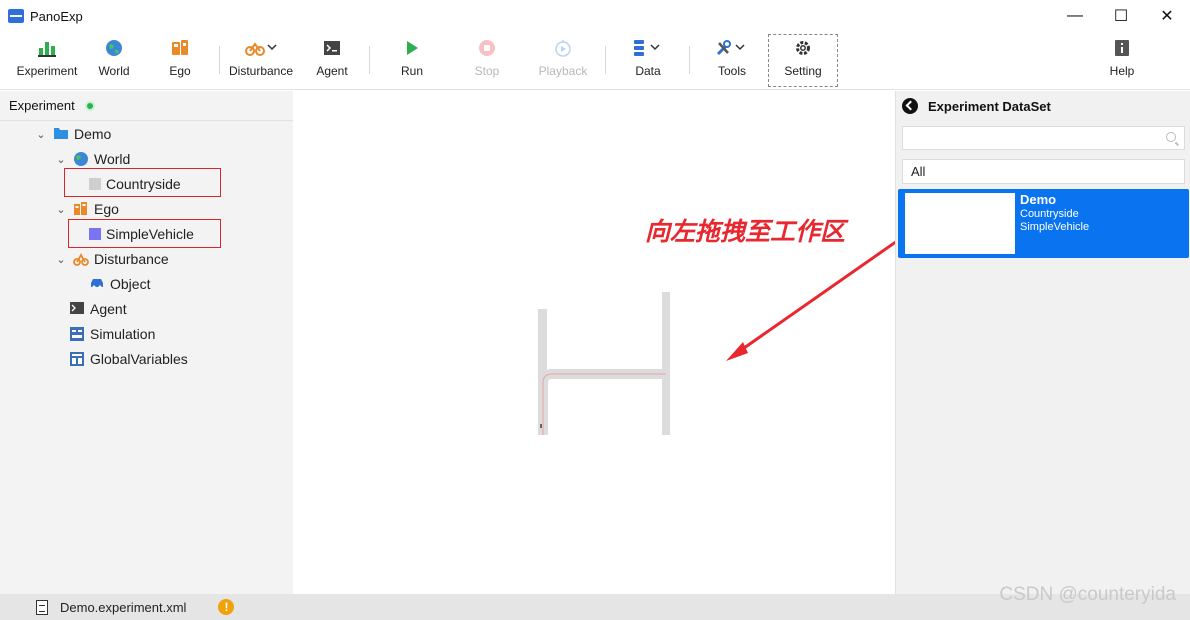 This screenshot has width=1190, height=620. I want to click on world-button: World, so click(114, 61).